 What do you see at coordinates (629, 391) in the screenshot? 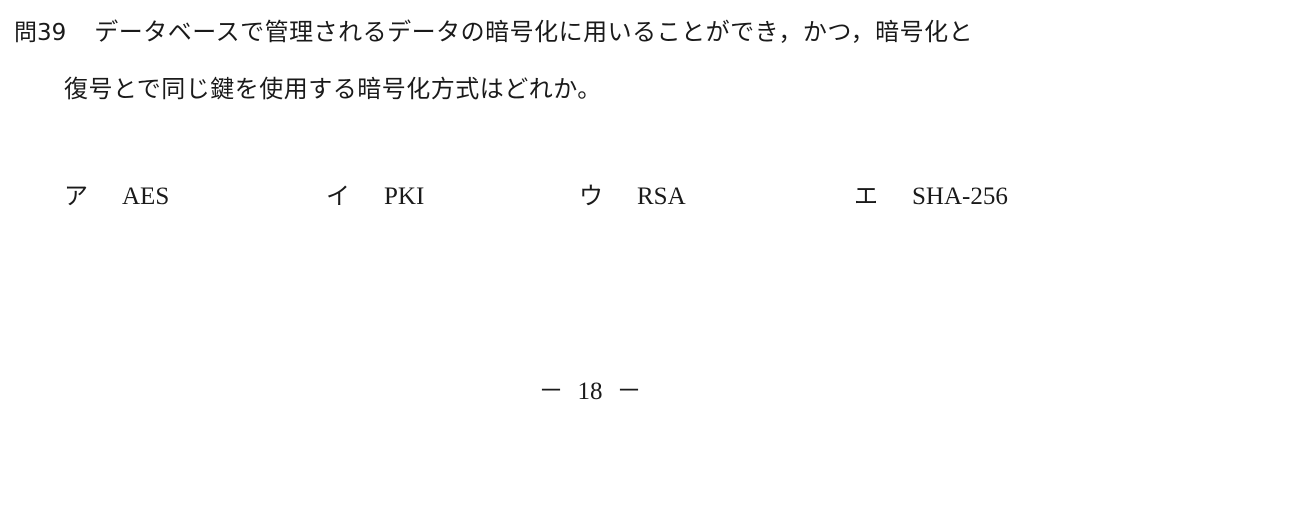
I see `page-number-dash-right: －` at bounding box center [629, 391].